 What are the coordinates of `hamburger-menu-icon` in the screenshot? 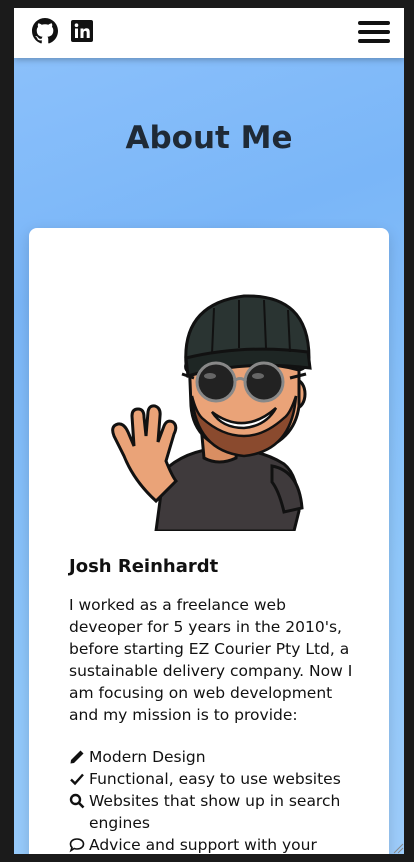 It's located at (374, 23).